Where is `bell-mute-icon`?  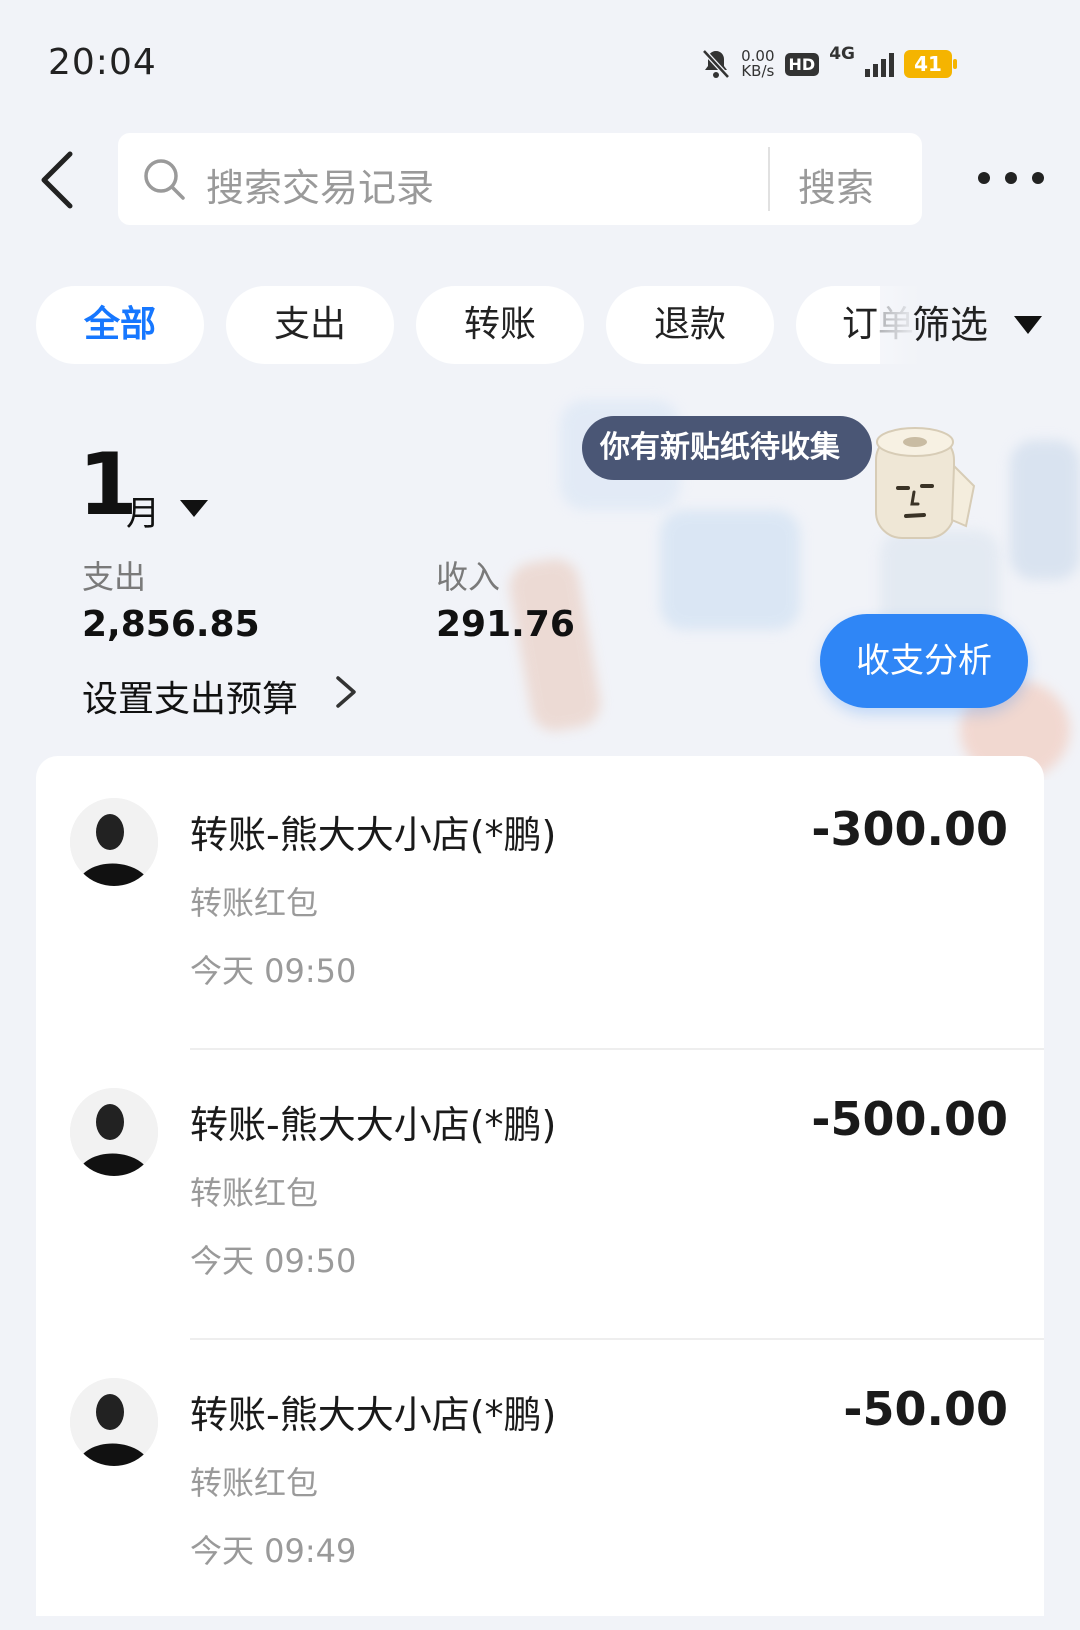
bell-mute-icon is located at coordinates (716, 64).